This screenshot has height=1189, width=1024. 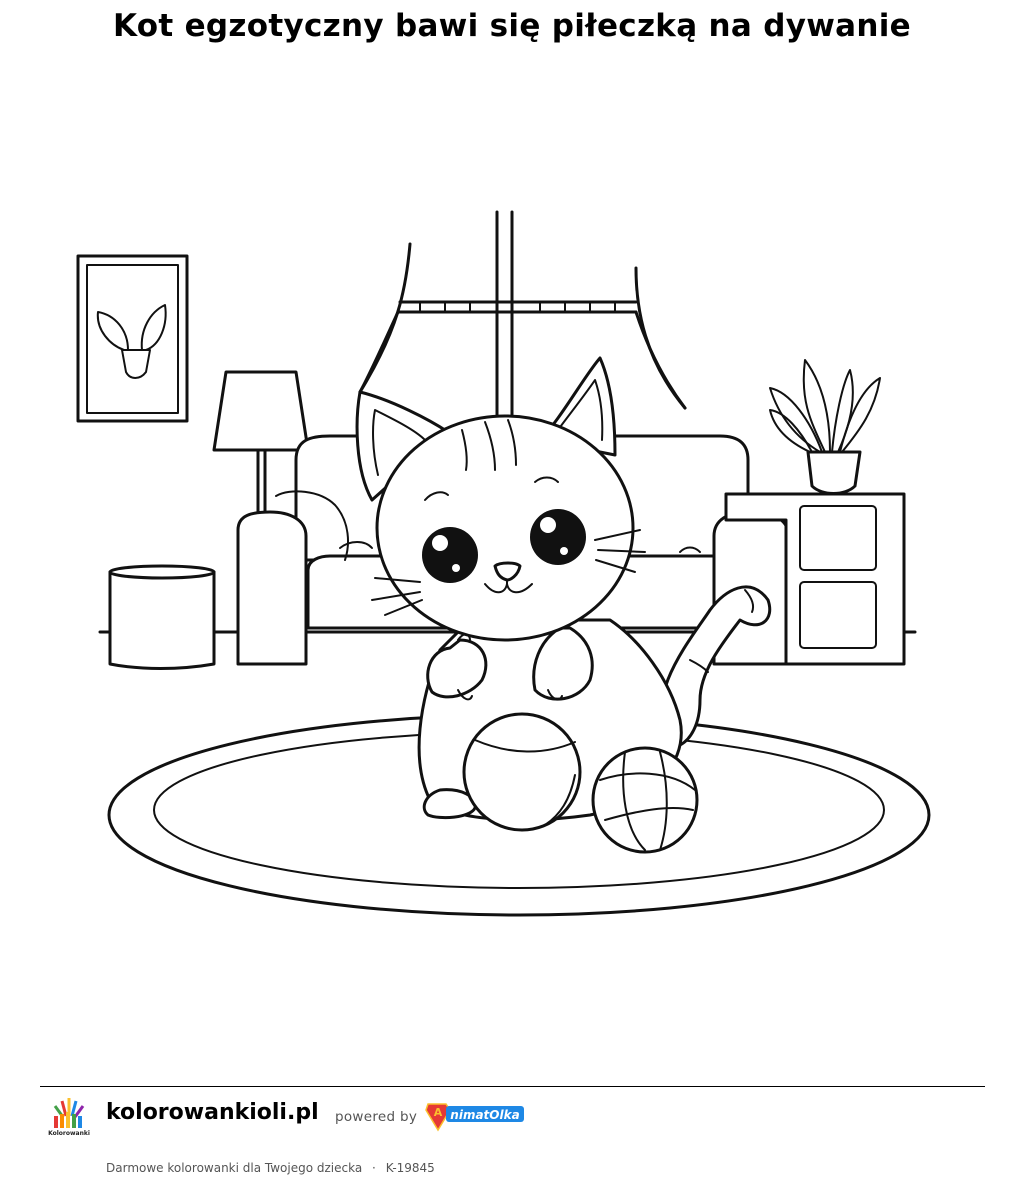 What do you see at coordinates (522, 321) in the screenshot?
I see `window` at bounding box center [522, 321].